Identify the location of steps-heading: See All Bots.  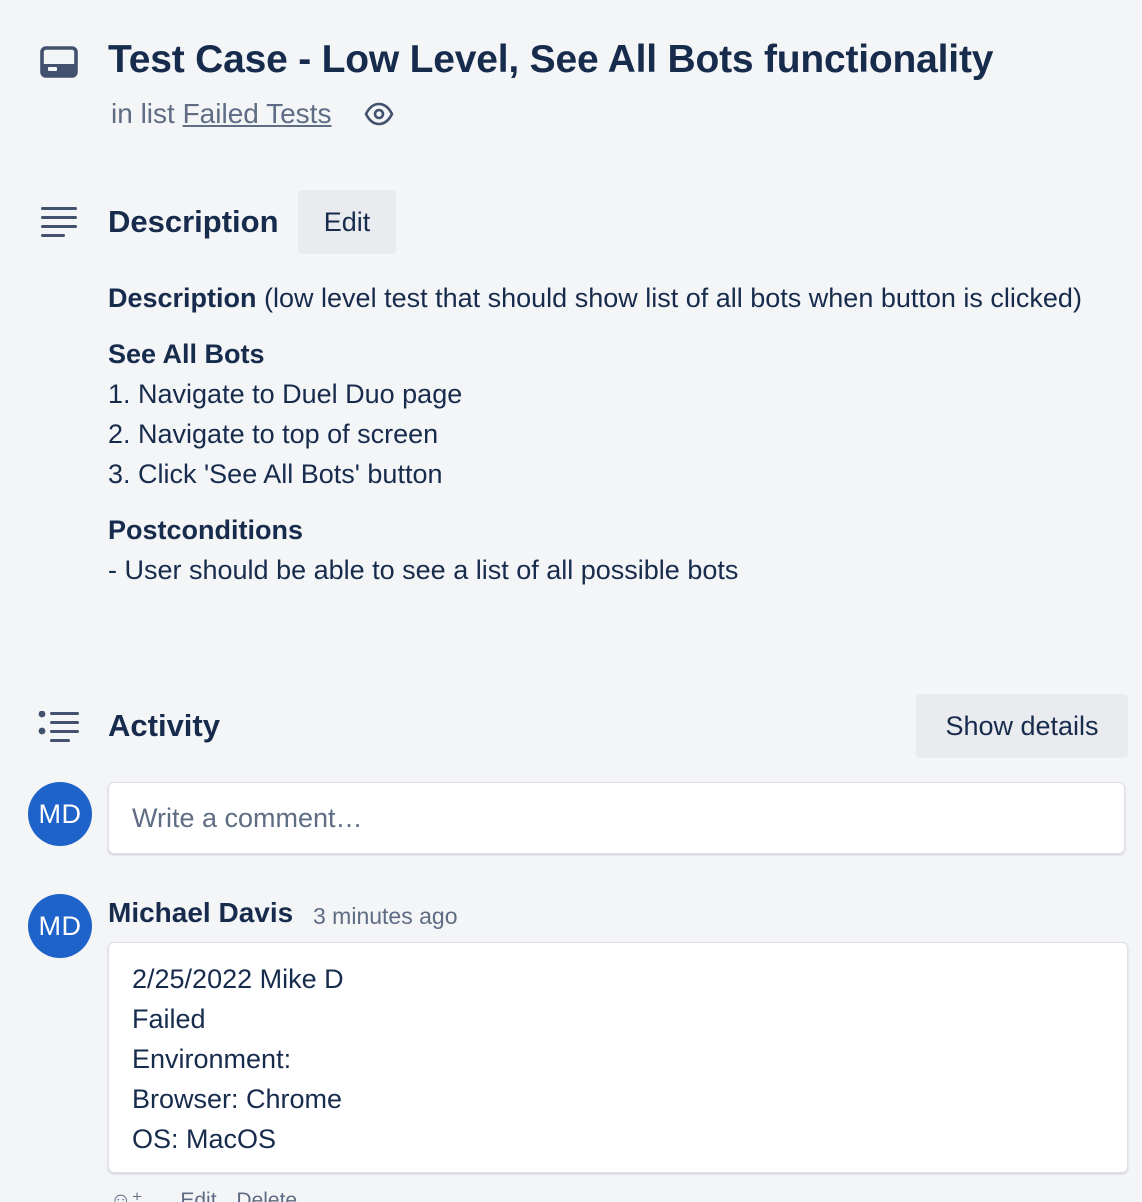
(186, 354).